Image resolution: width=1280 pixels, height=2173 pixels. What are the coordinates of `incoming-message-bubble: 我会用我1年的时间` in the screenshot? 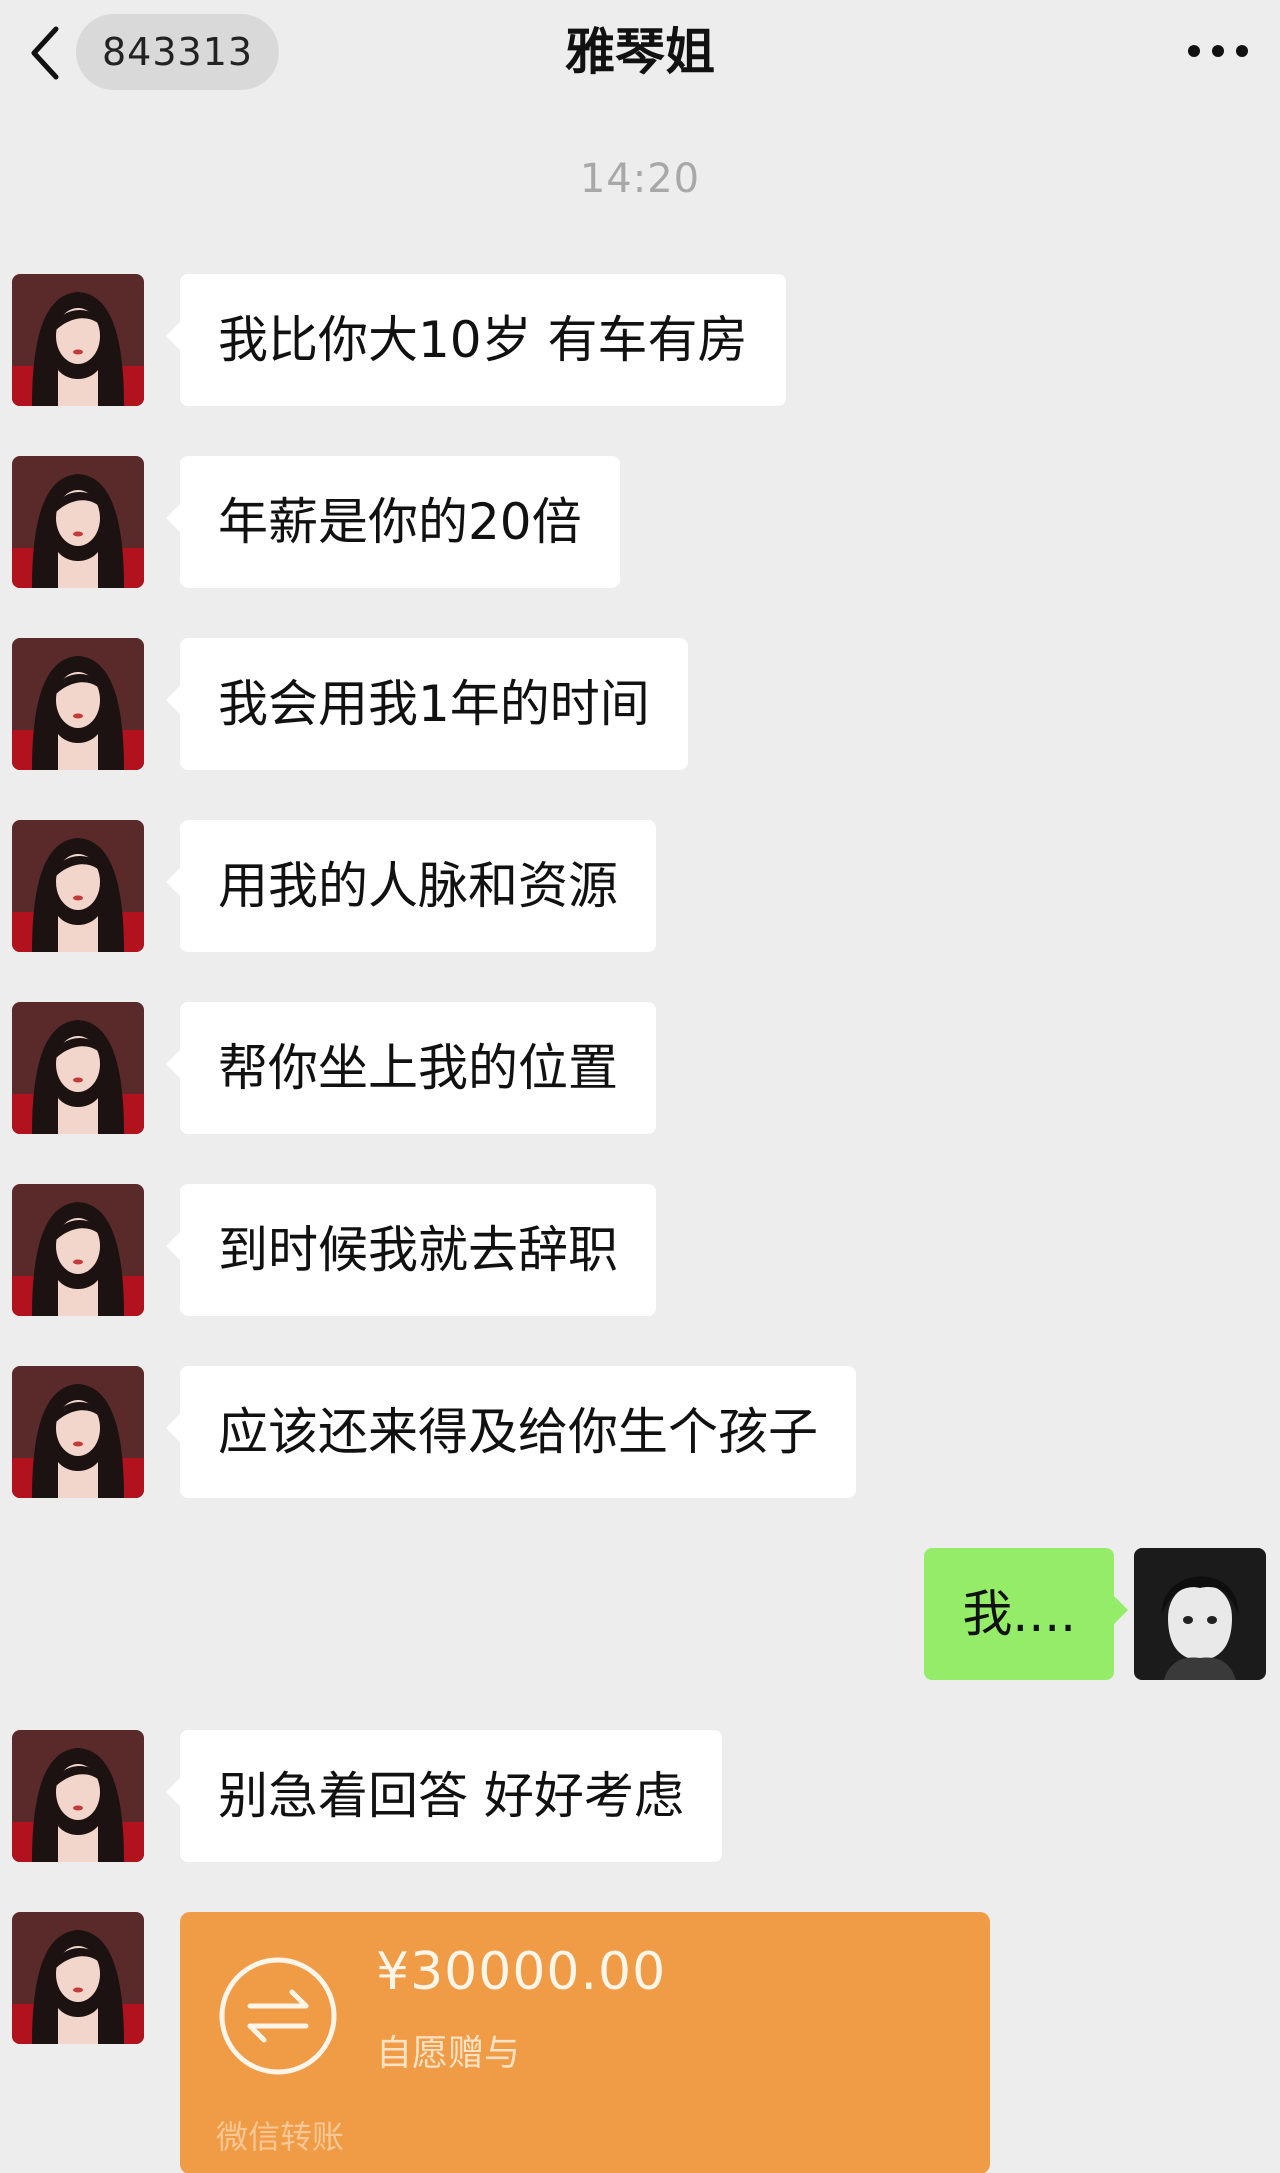 It's located at (427, 704).